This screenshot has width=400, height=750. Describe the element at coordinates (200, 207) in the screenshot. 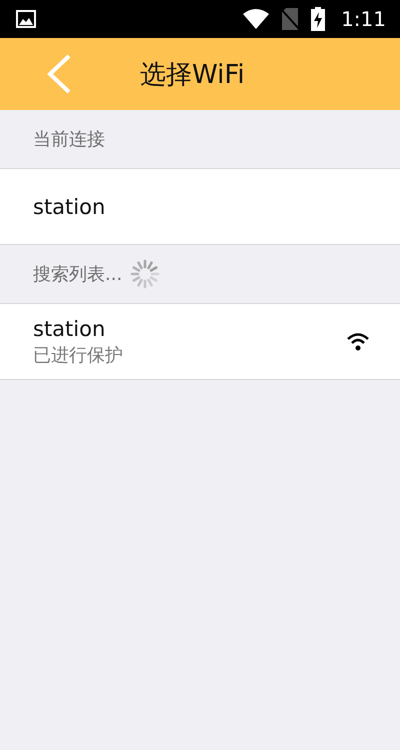

I see `network-row: station` at that location.